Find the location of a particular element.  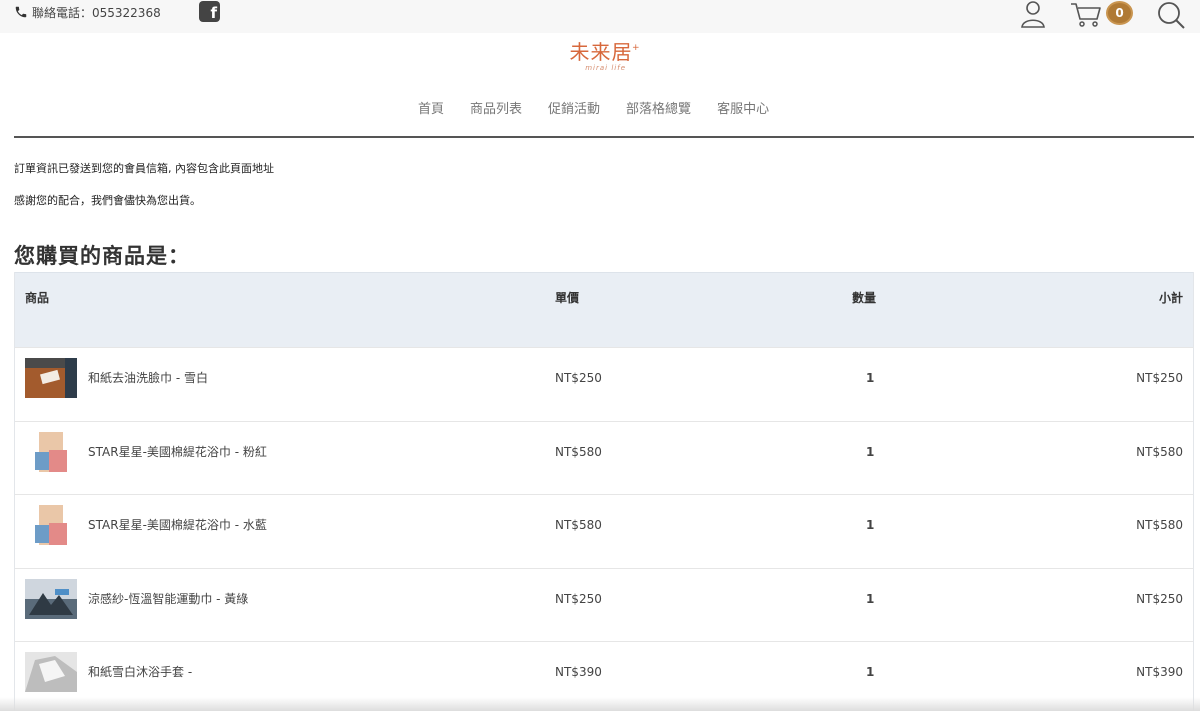

logo-name: 未来居 is located at coordinates (601, 52).